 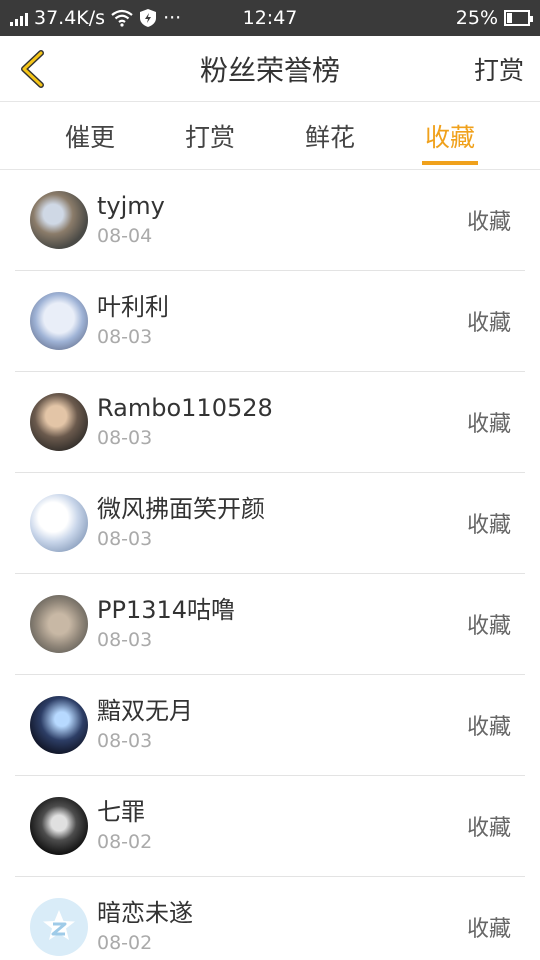 What do you see at coordinates (330, 135) in the screenshot?
I see `tab-flowers: 鲜花` at bounding box center [330, 135].